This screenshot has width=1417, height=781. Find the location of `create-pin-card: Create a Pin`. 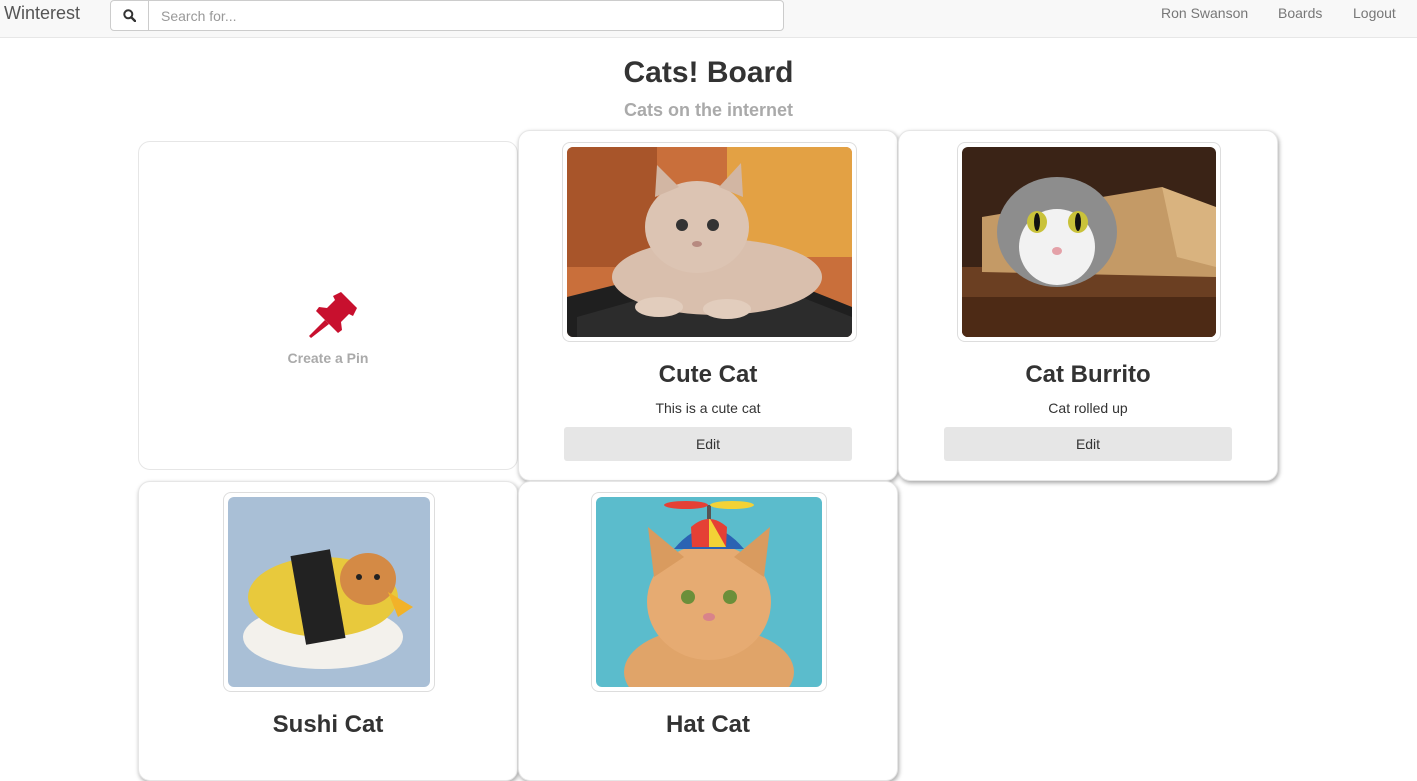

create-pin-card: Create a Pin is located at coordinates (328, 305).